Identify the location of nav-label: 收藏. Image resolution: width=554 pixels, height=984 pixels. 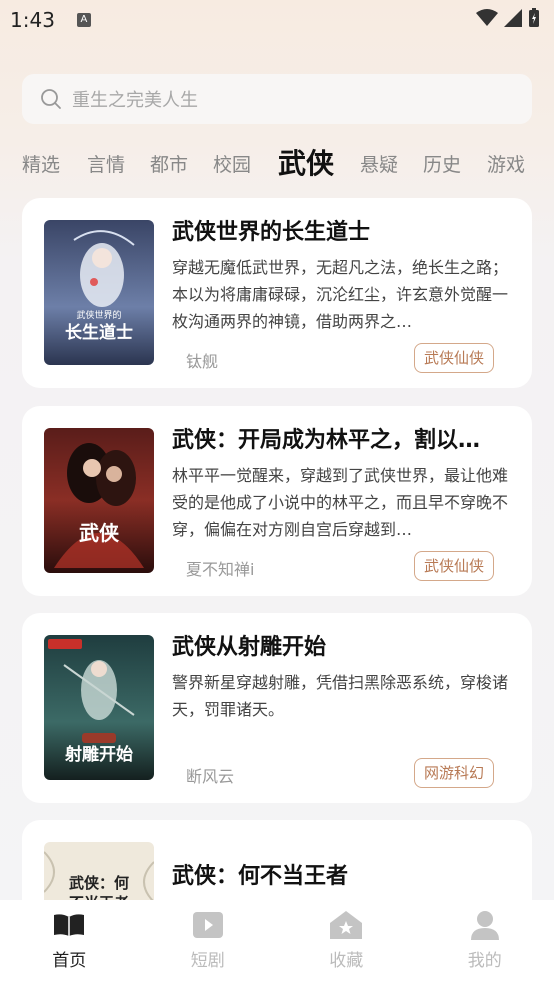
(346, 961).